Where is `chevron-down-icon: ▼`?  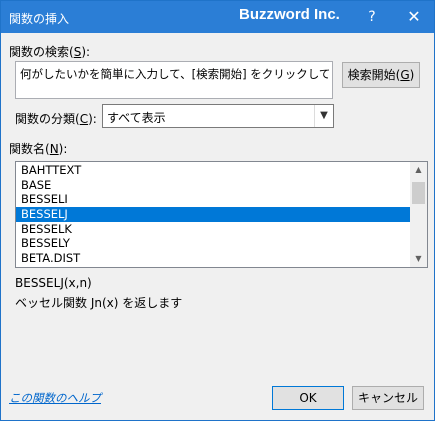
chevron-down-icon: ▼ is located at coordinates (323, 116).